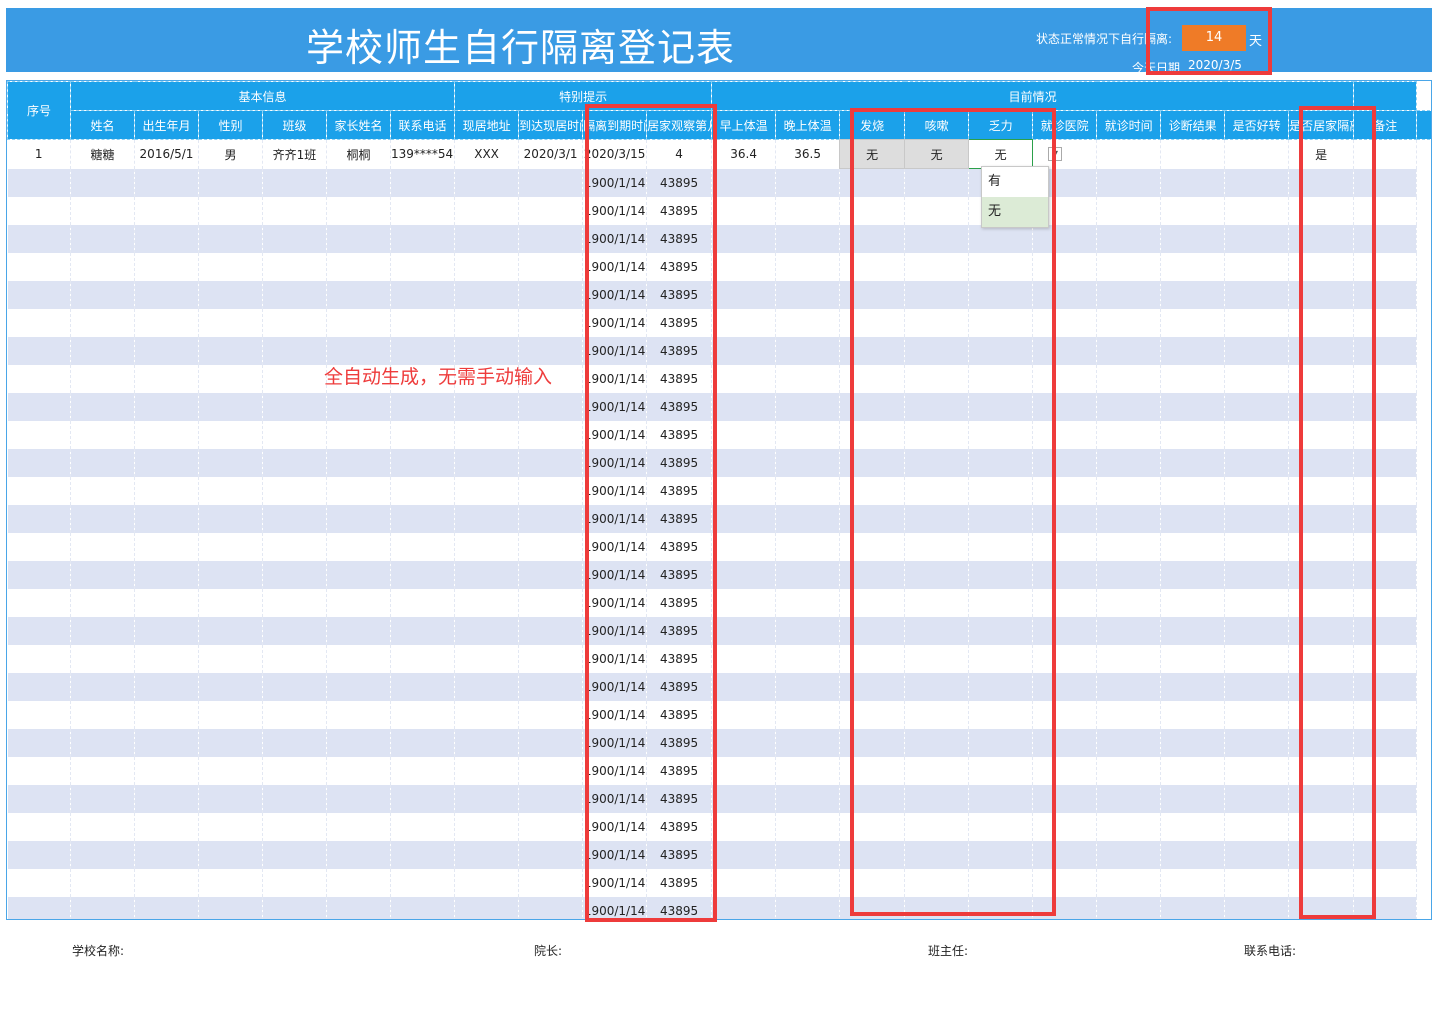  Describe the element at coordinates (1193, 154) in the screenshot. I see `cell-diagnosis` at that location.